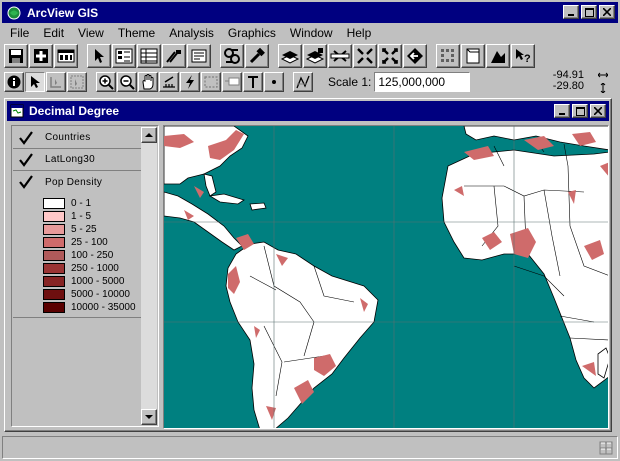  What do you see at coordinates (190, 33) in the screenshot?
I see `menu-analysis: Analysis` at bounding box center [190, 33].